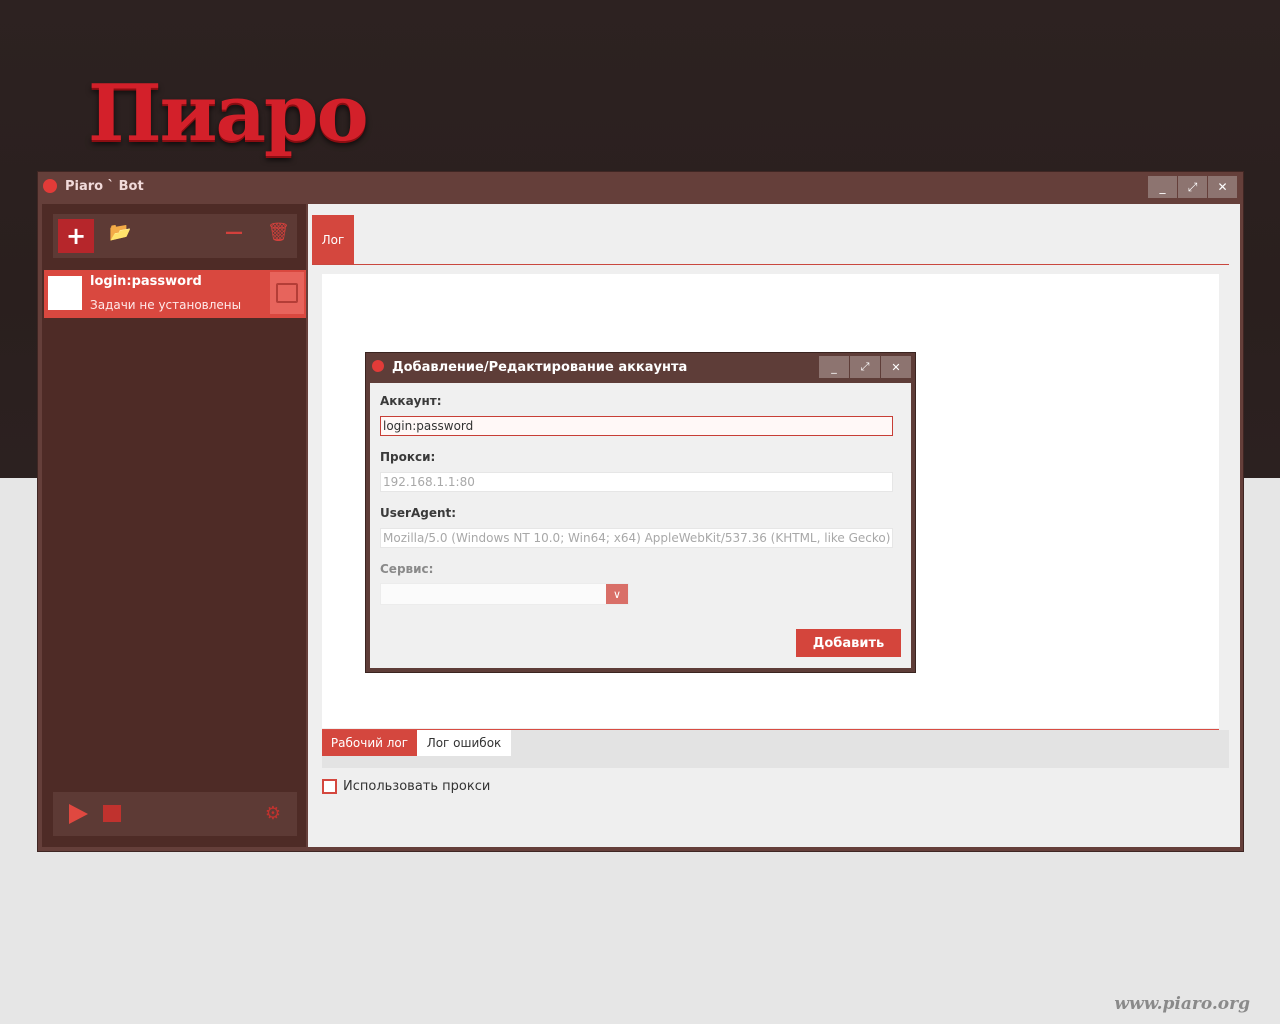  What do you see at coordinates (273, 813) in the screenshot?
I see `gear-icon: ⚙` at bounding box center [273, 813].